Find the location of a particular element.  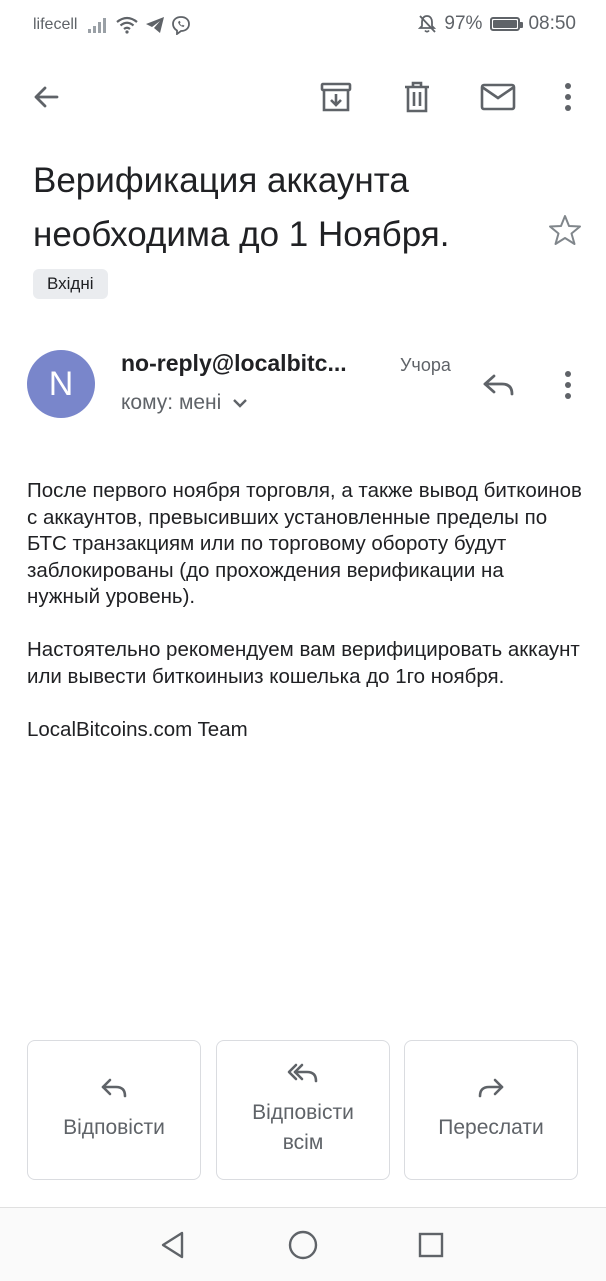

star-button is located at coordinates (565, 230).